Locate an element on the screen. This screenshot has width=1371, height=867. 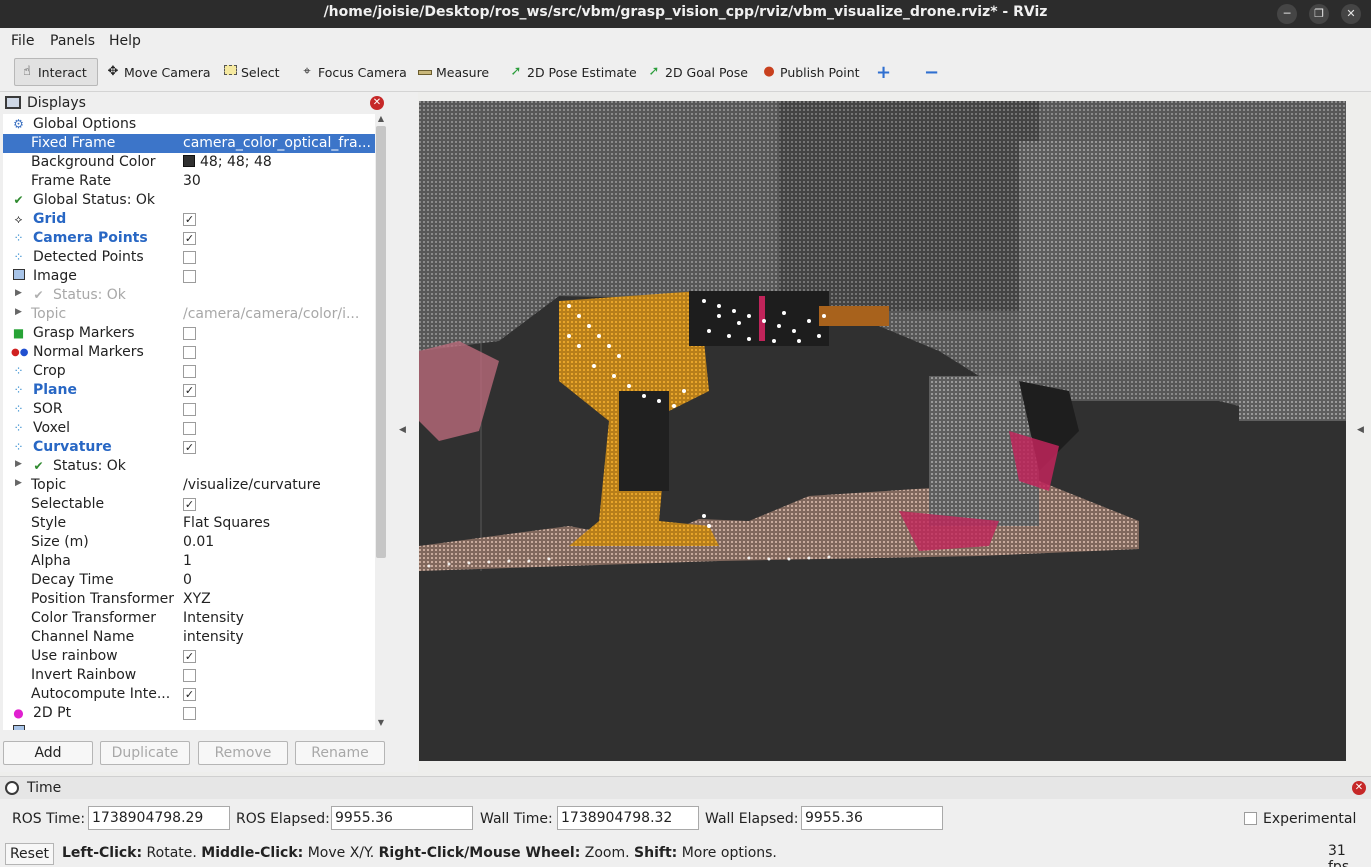
tree-row-sor: ⁘ SOR is located at coordinates (189, 409).